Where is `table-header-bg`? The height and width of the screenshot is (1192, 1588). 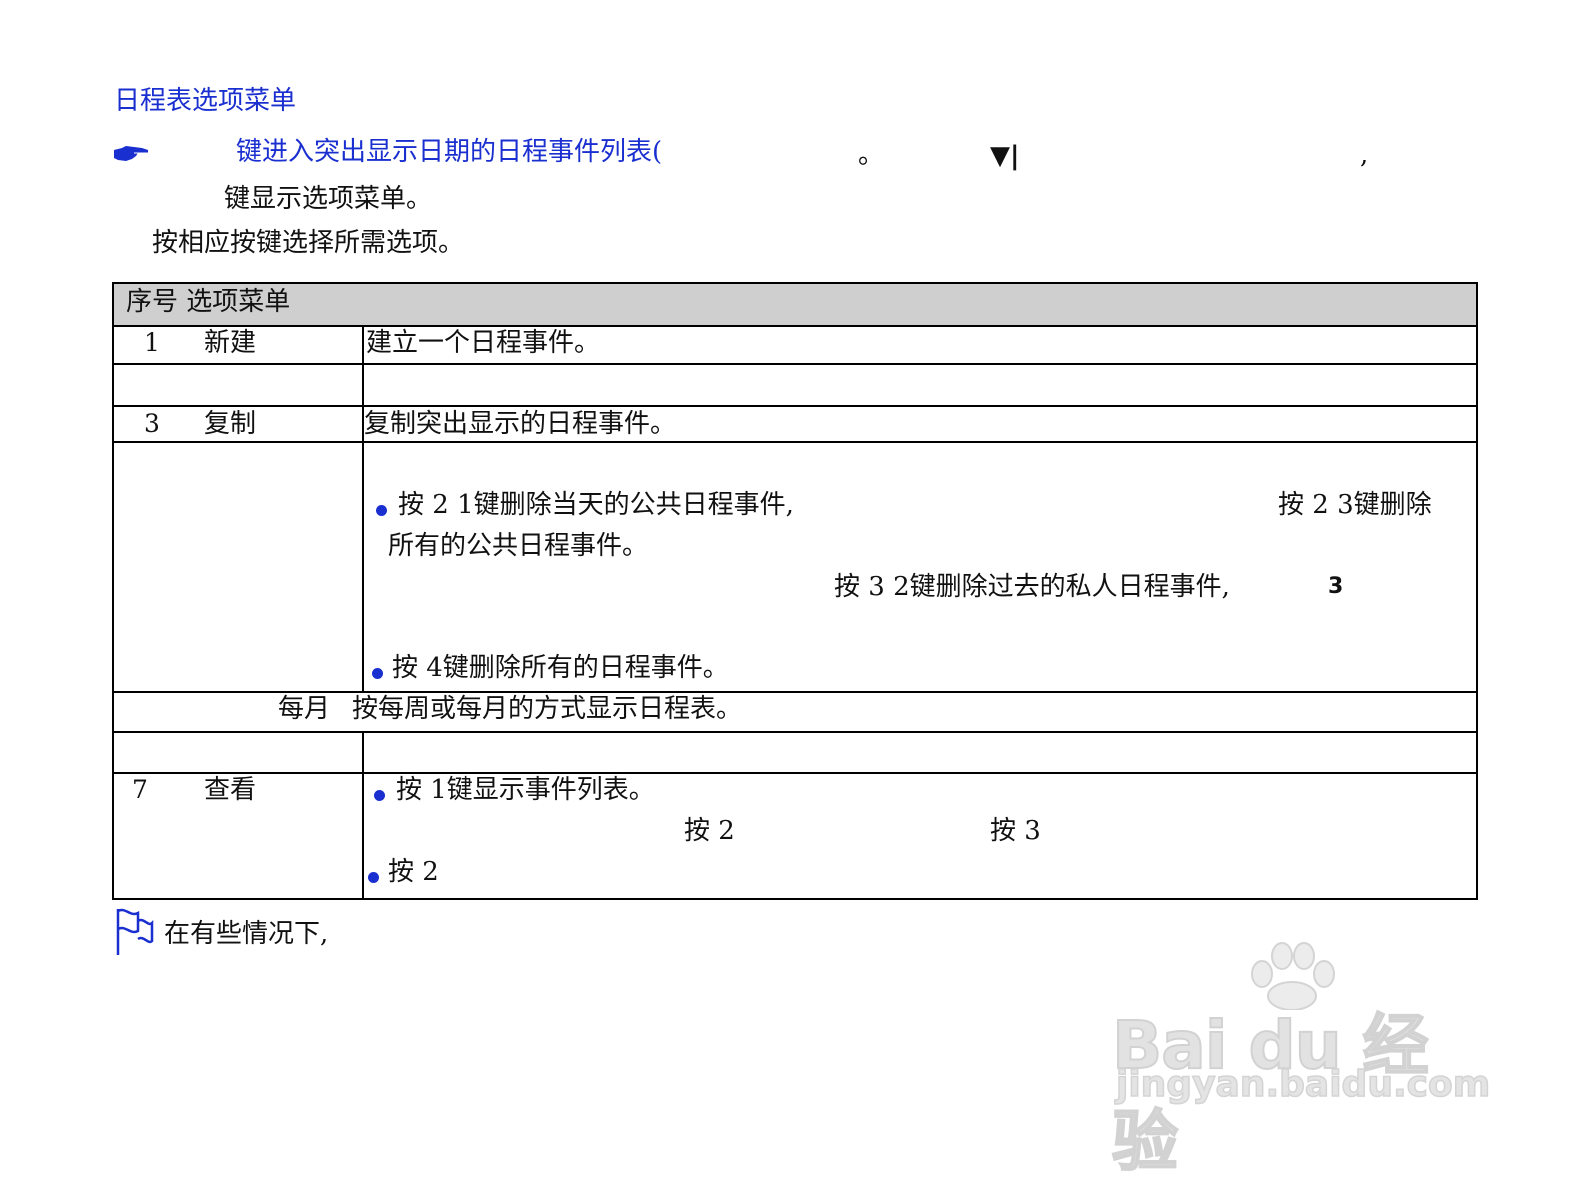
table-header-bg is located at coordinates (795, 305).